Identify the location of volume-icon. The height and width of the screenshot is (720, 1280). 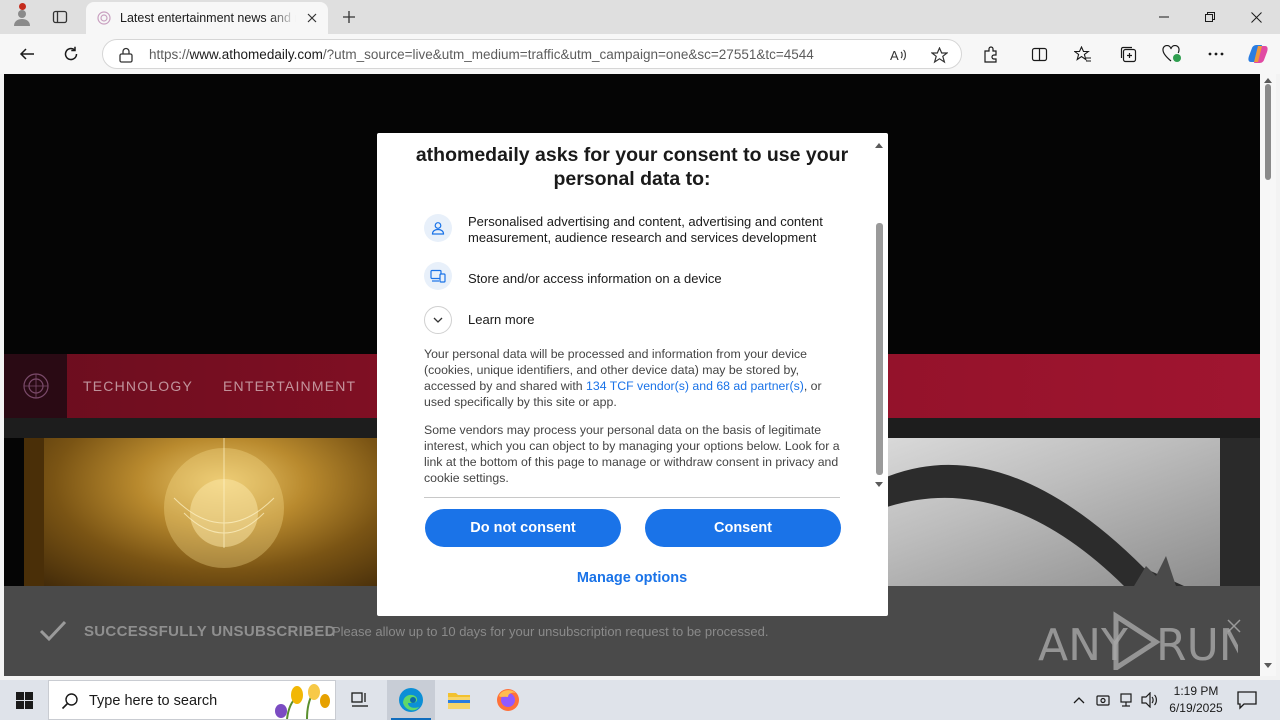
(1150, 700).